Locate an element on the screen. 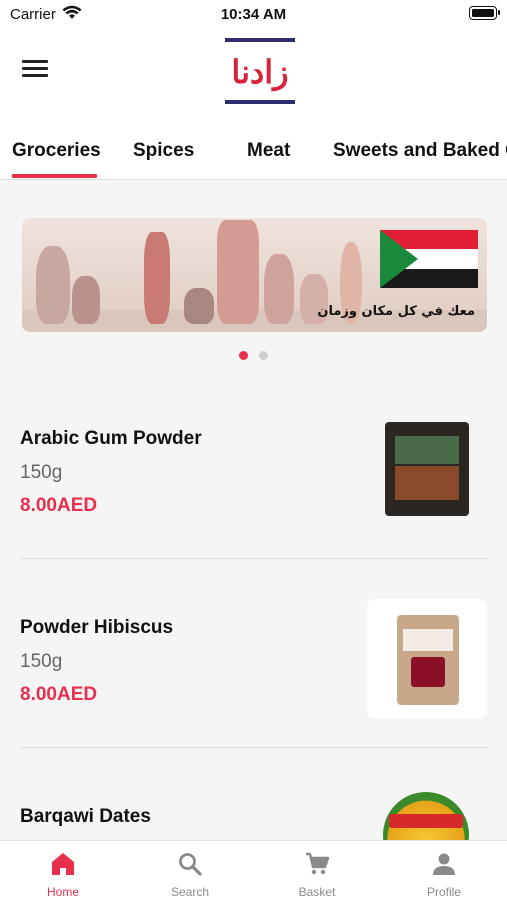 Image resolution: width=507 pixels, height=900 pixels. category-tabs: Groceries Spices Meat Sweets and Baked G is located at coordinates (253, 149).